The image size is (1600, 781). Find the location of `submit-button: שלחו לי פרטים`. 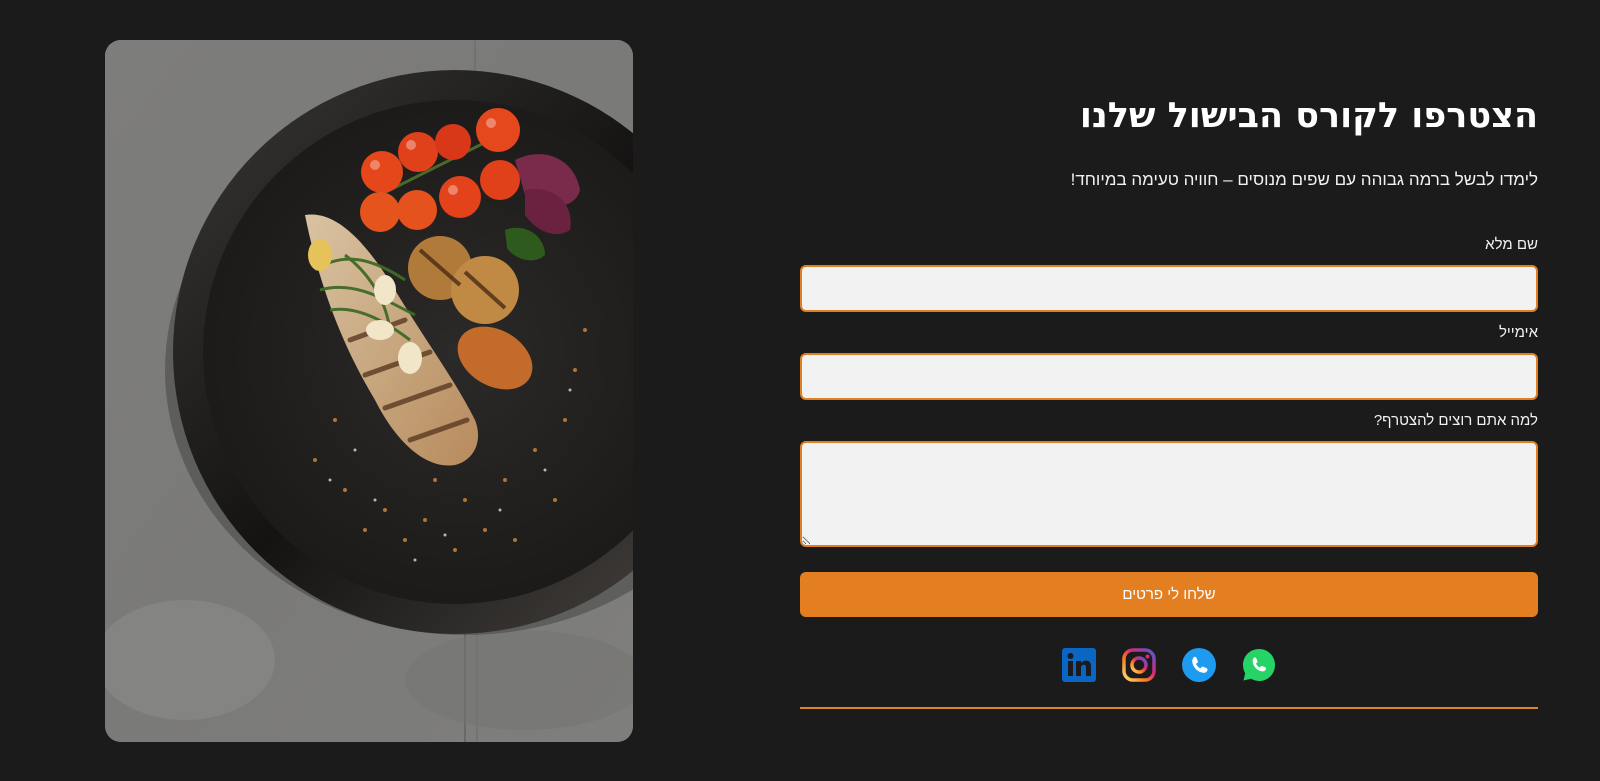

submit-button: שלחו לי פרטים is located at coordinates (1169, 594).